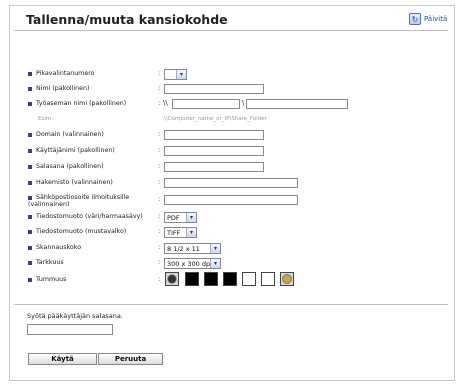 The image size is (463, 388). Describe the element at coordinates (70, 166) in the screenshot. I see `label-salasana: Salasana (pakollinen)` at that location.